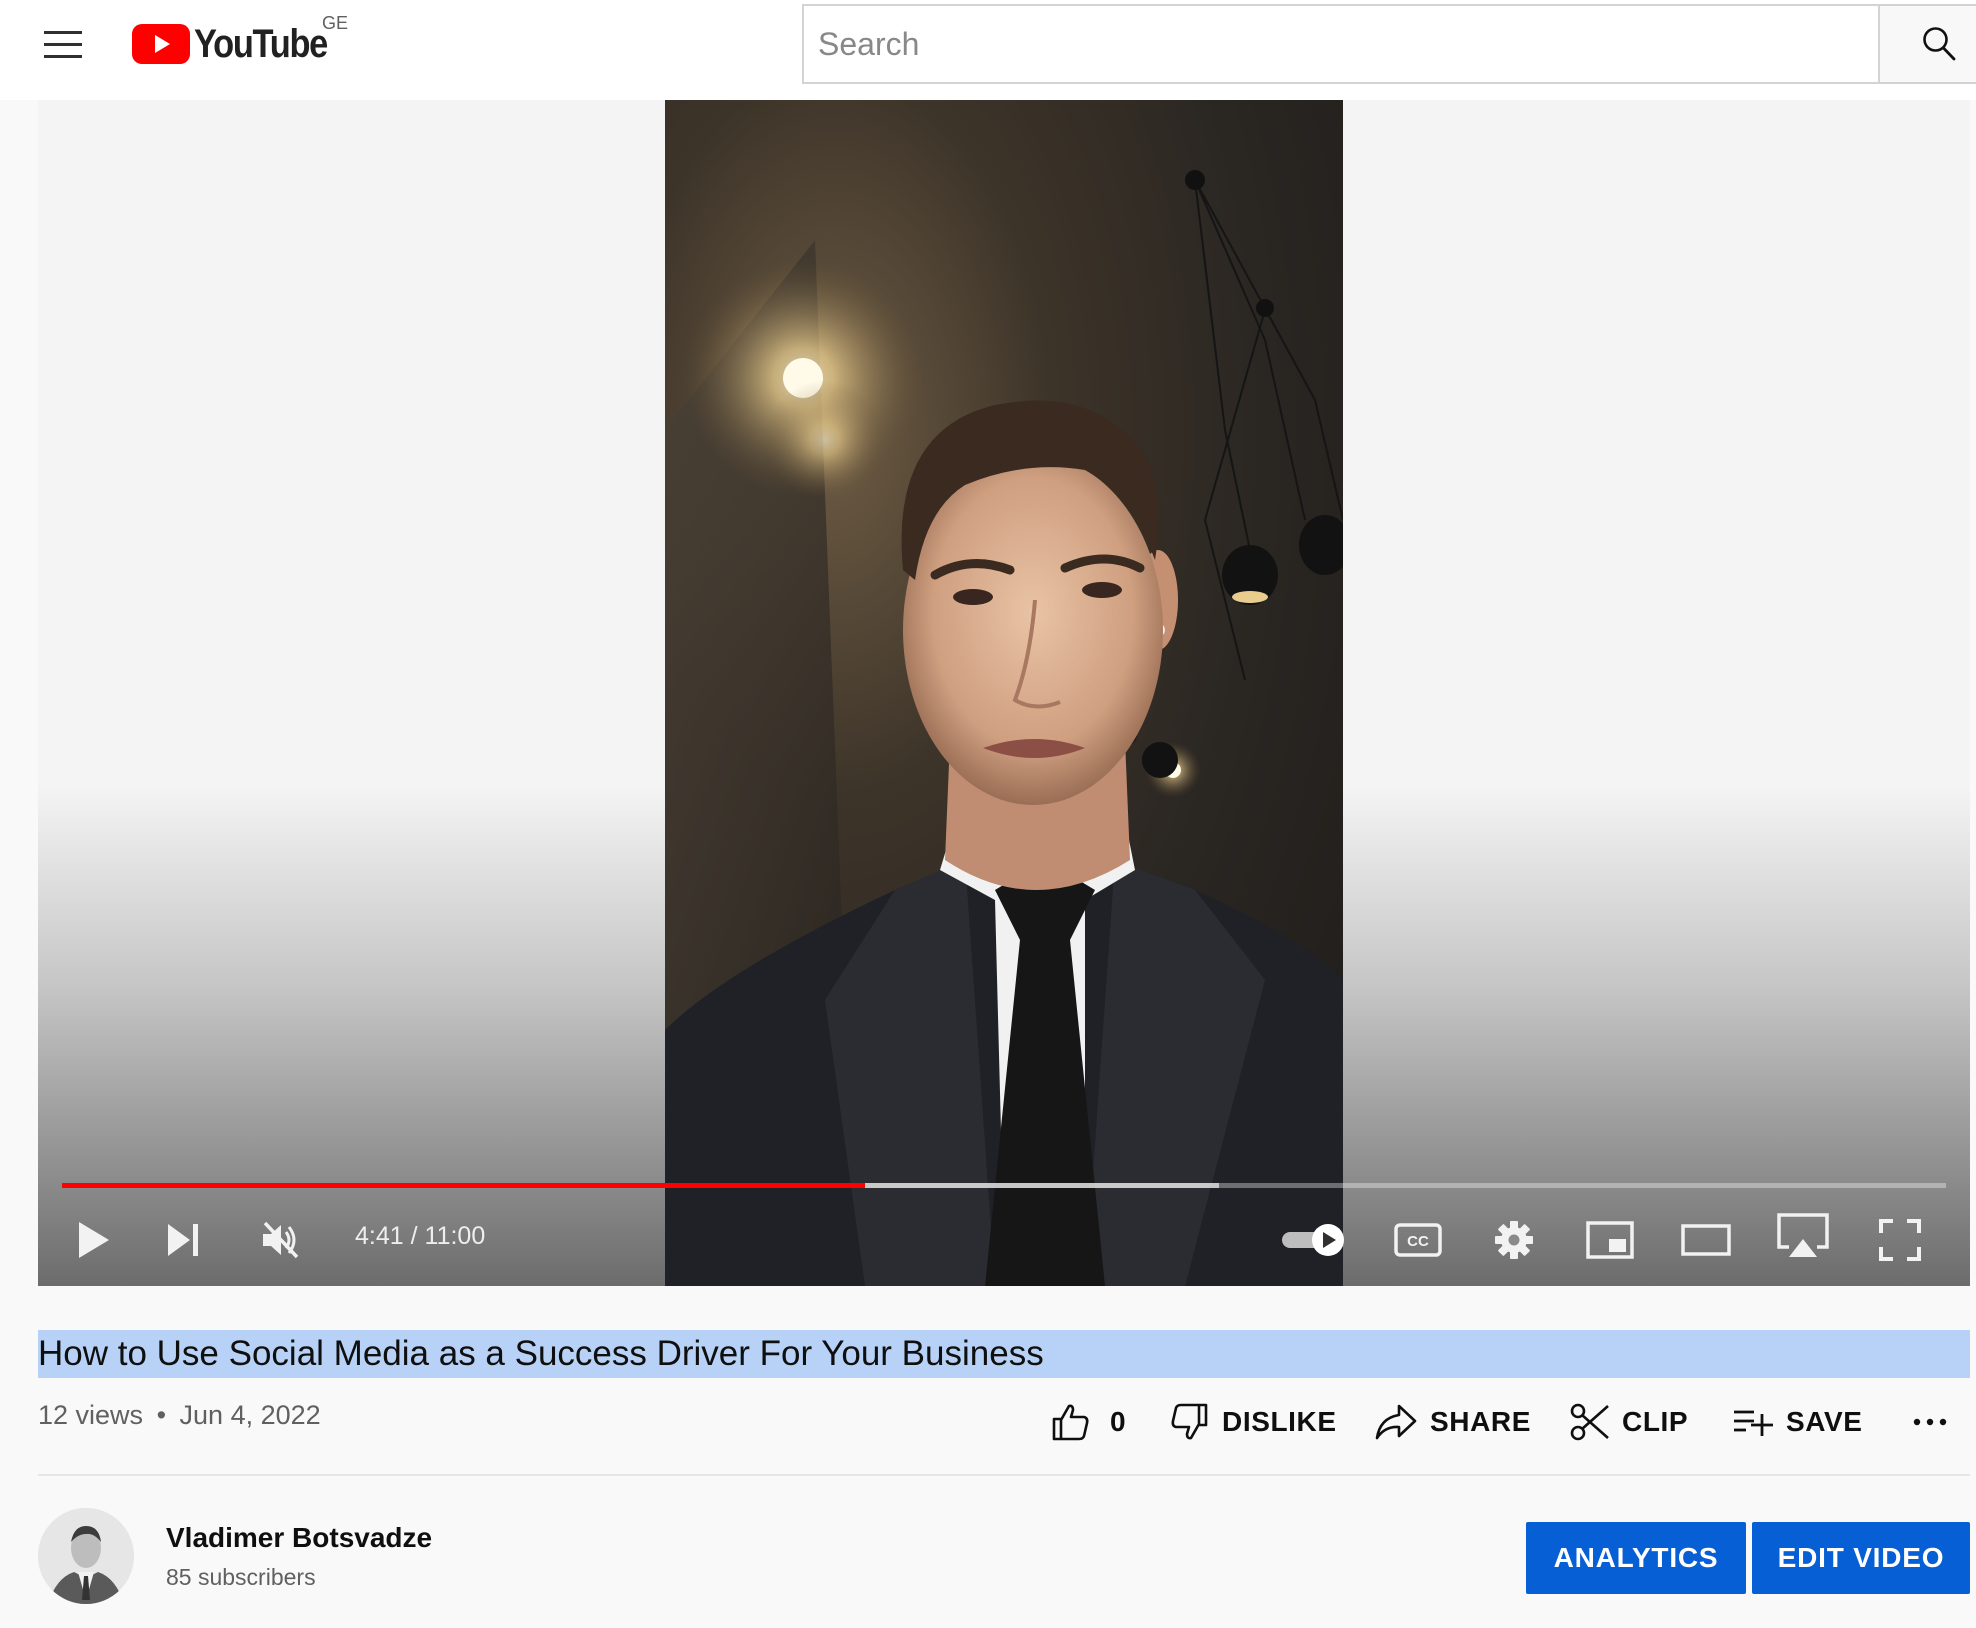 This screenshot has width=1976, height=1628. Describe the element at coordinates (1824, 1421) in the screenshot. I see `save-label: SAVE` at that location.